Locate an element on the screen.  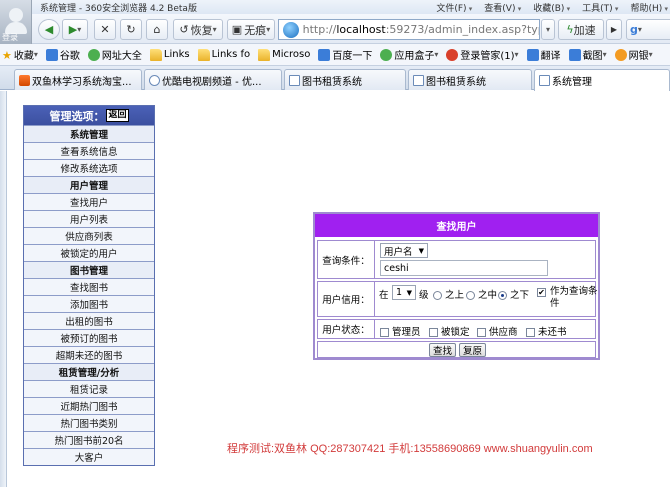
back-button: 返回 is located at coordinates (117, 115).